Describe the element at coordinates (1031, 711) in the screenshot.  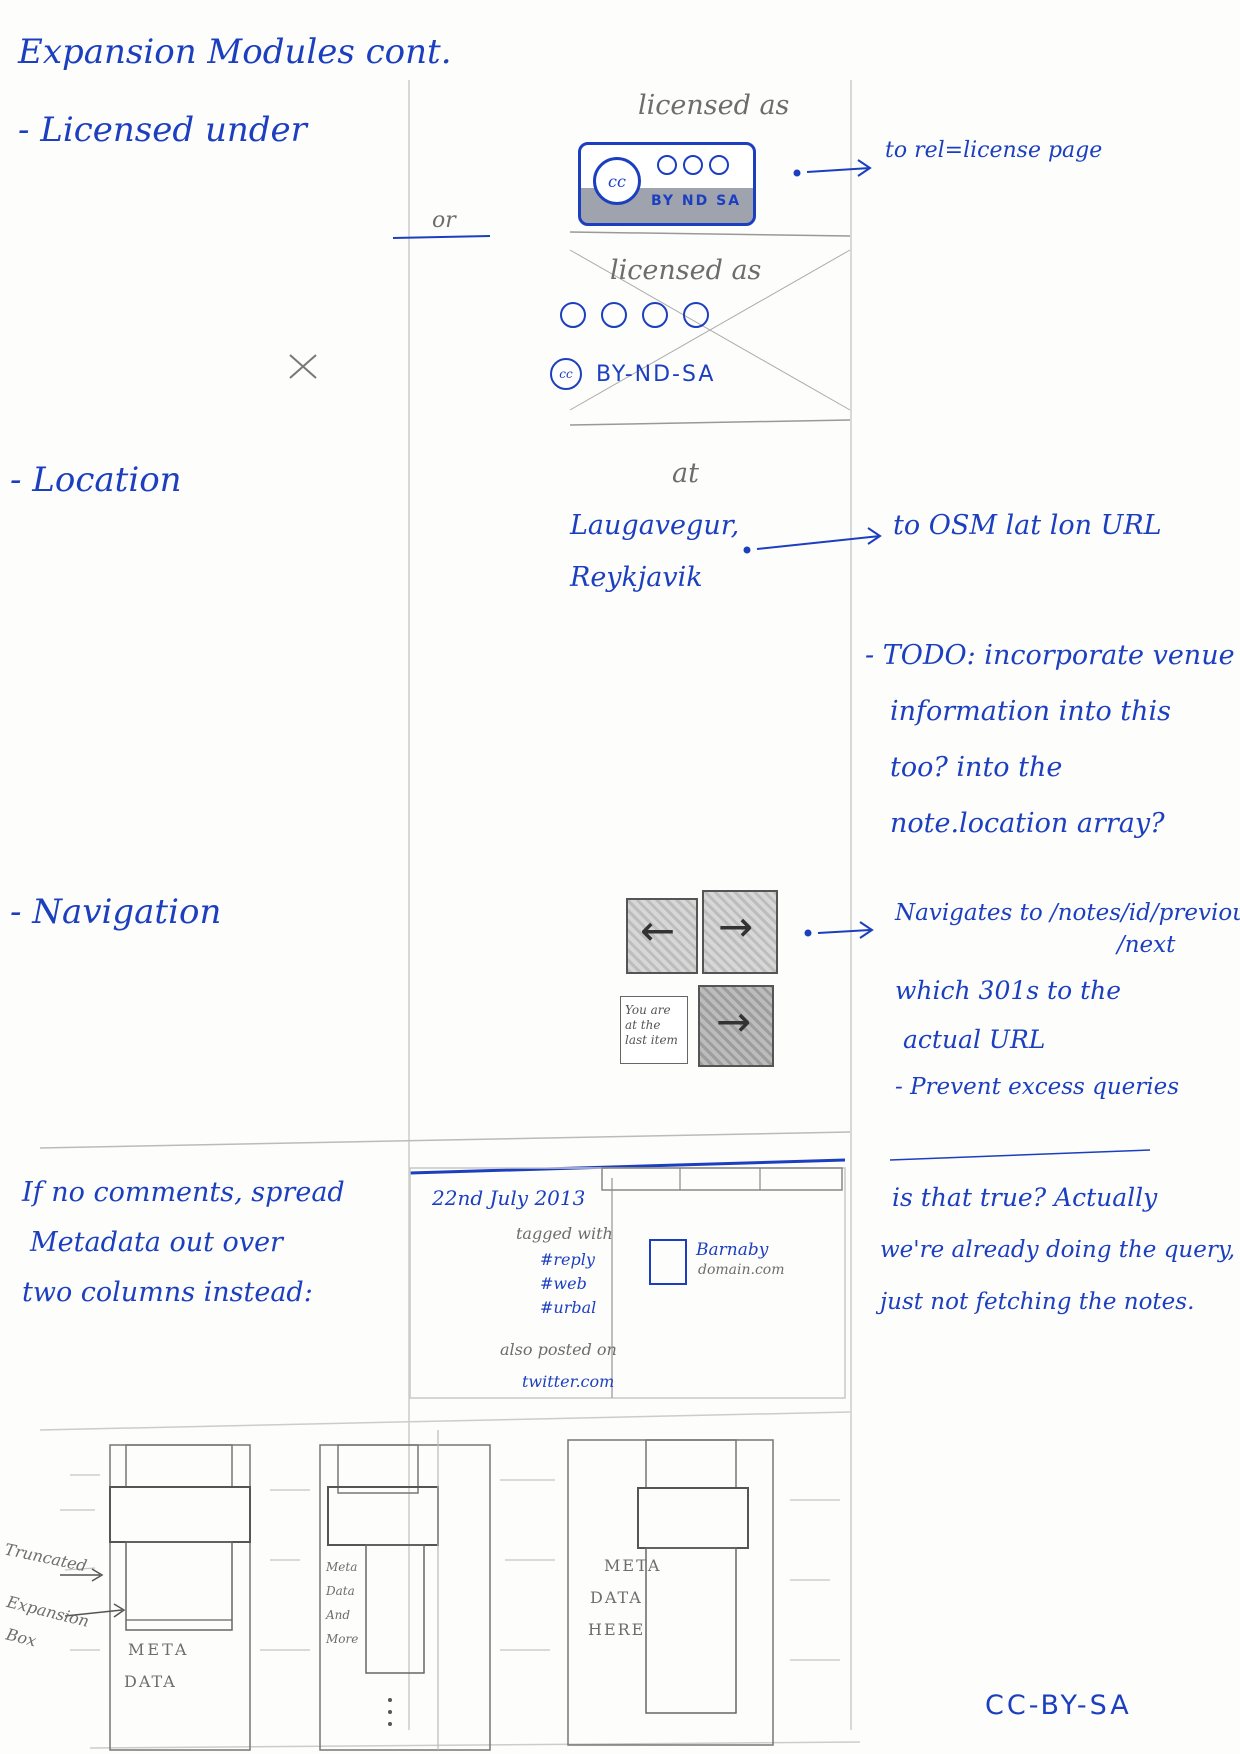
I see `todo-line: information into this` at that location.